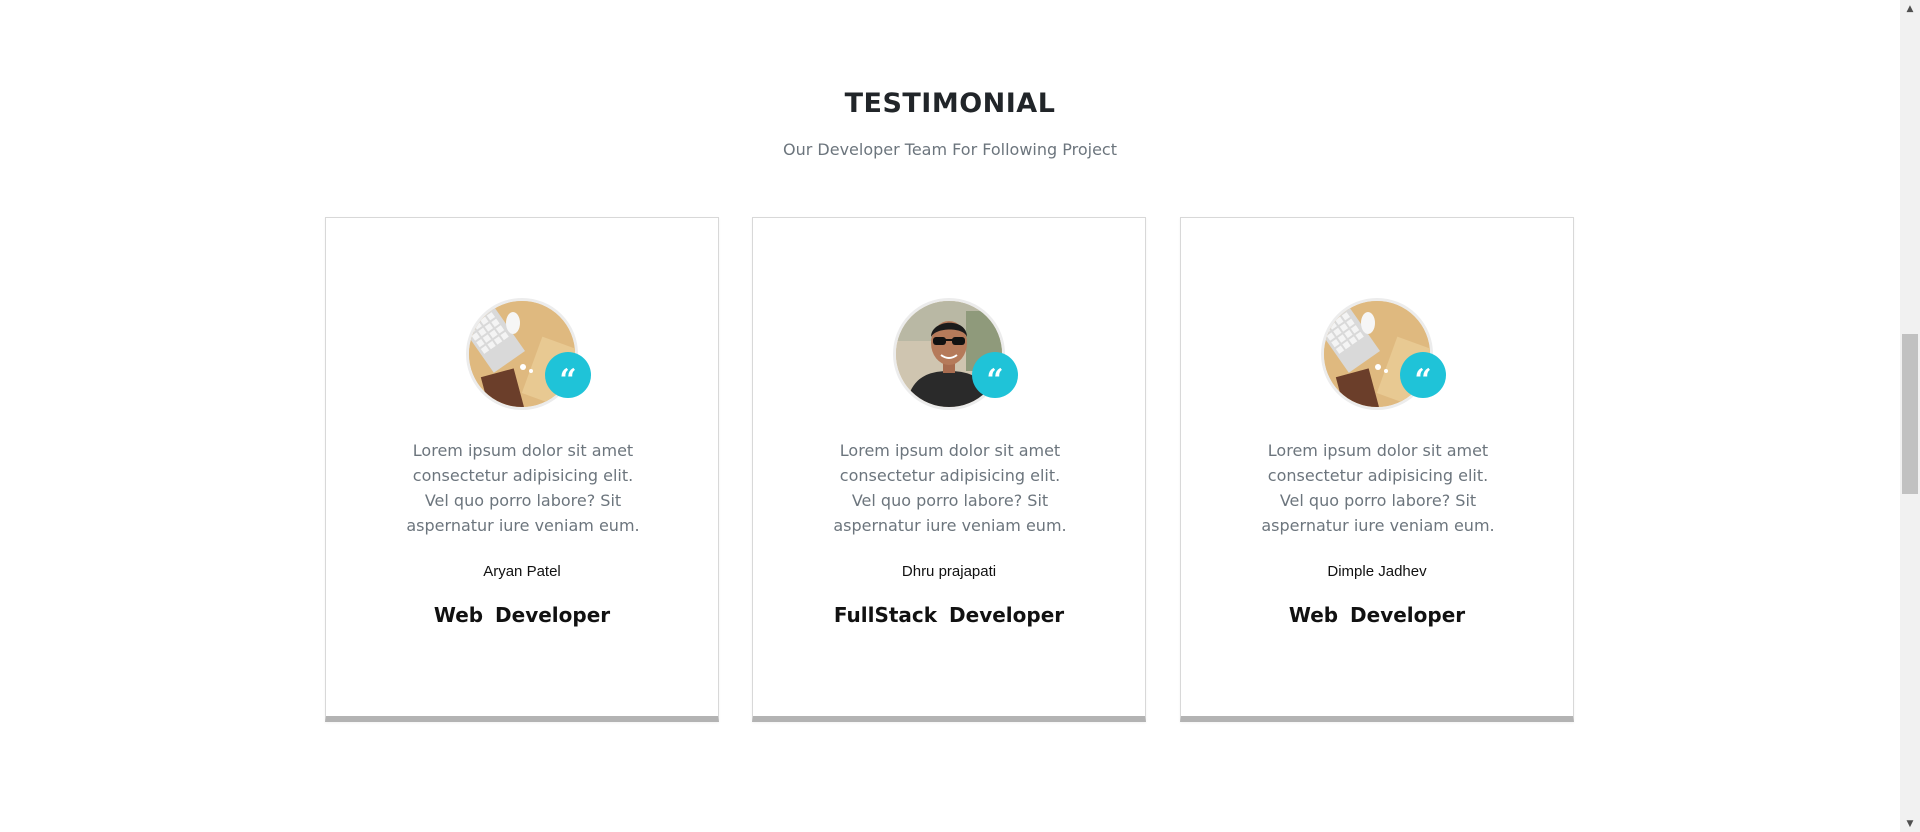 This screenshot has height=832, width=1920. What do you see at coordinates (949, 615) in the screenshot?
I see `person-role: FullStack Developer` at bounding box center [949, 615].